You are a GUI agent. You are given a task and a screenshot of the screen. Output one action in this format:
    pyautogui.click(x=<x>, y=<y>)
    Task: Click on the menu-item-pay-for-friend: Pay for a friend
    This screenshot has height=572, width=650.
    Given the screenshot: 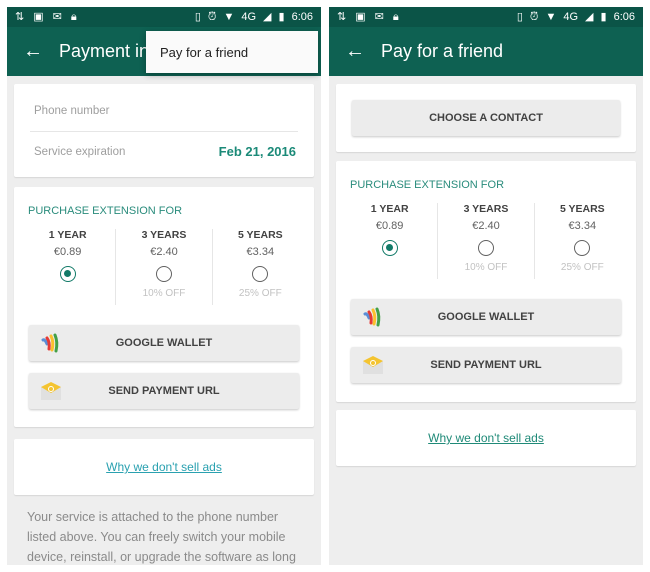 What is the action you would take?
    pyautogui.click(x=204, y=52)
    